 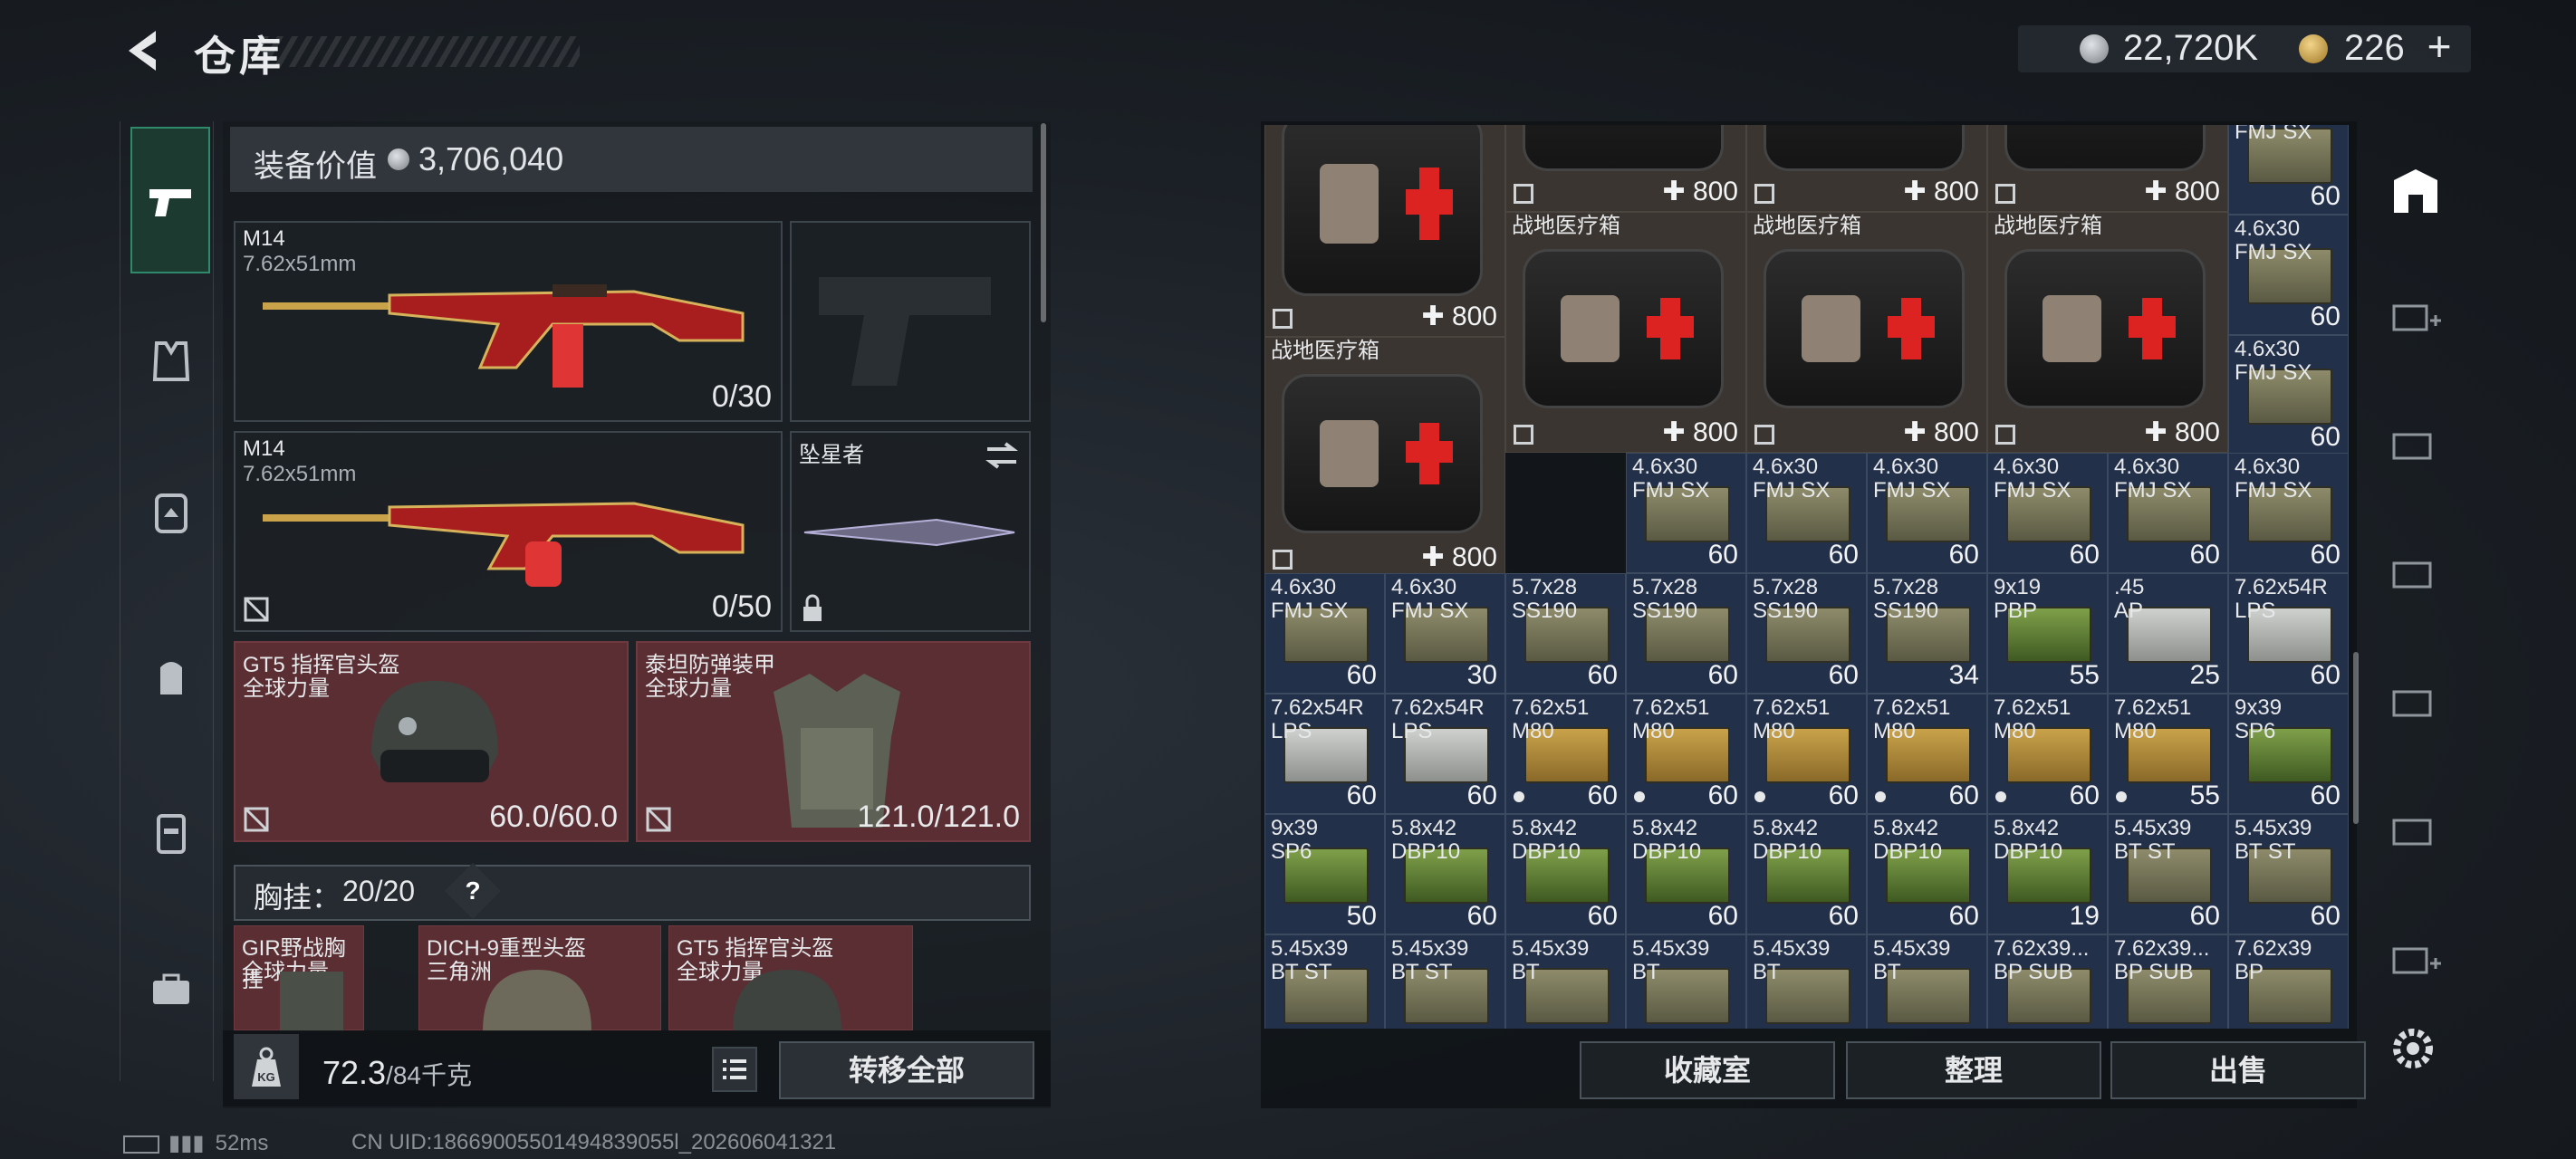 What do you see at coordinates (2168, 634) in the screenshot?
I see `ammo-item: .45 AP 25` at bounding box center [2168, 634].